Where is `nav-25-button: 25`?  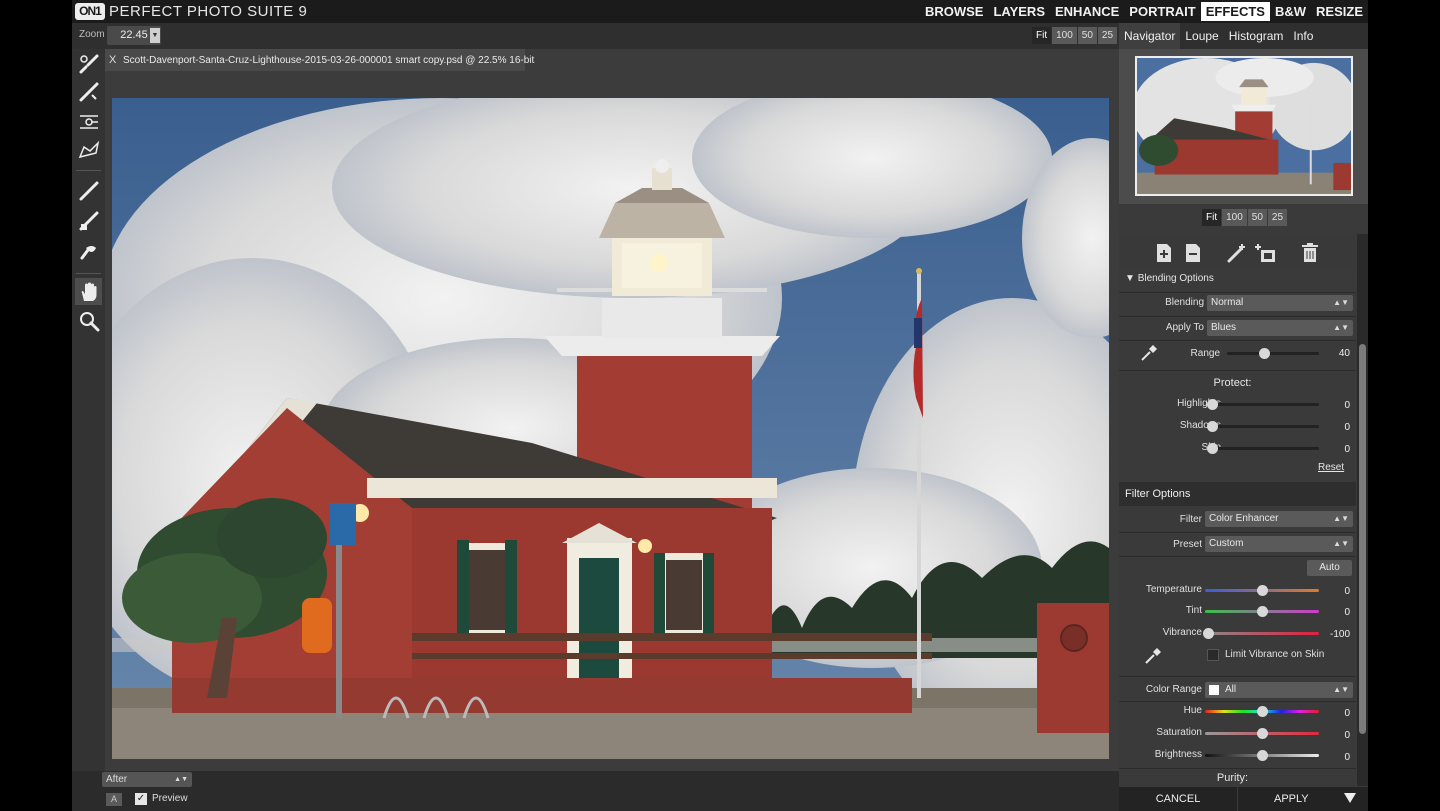
nav-25-button: 25 is located at coordinates (1277, 217).